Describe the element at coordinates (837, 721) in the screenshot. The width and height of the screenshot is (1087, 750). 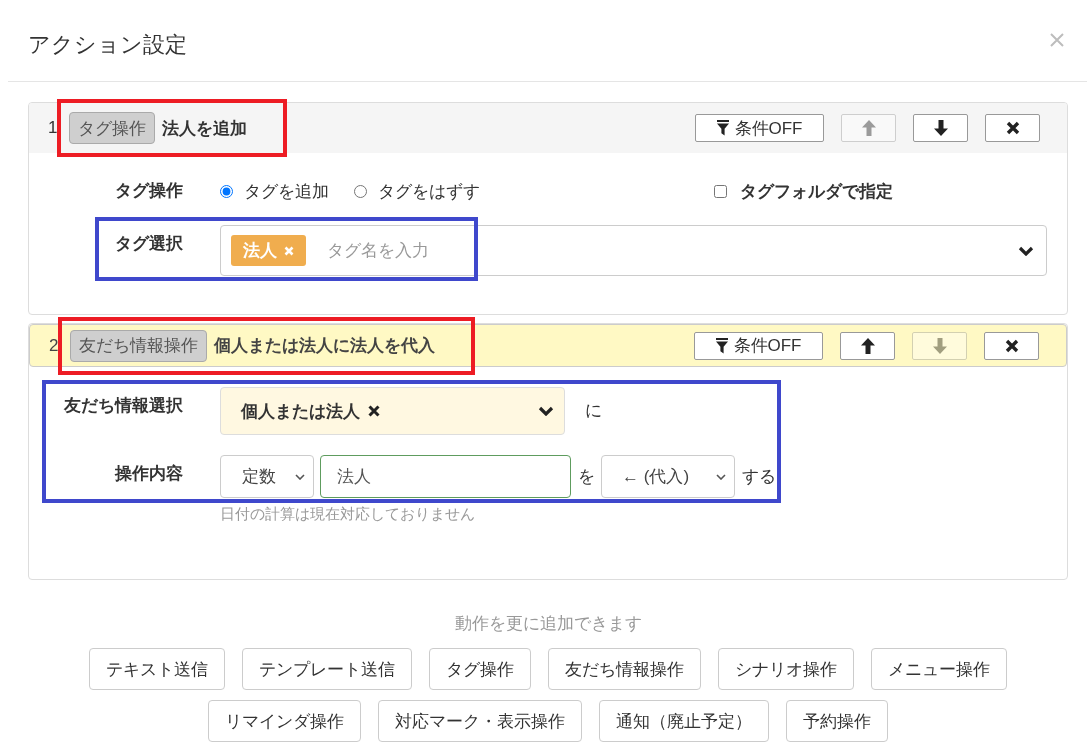
I see `add-action-button: 予約操作` at that location.